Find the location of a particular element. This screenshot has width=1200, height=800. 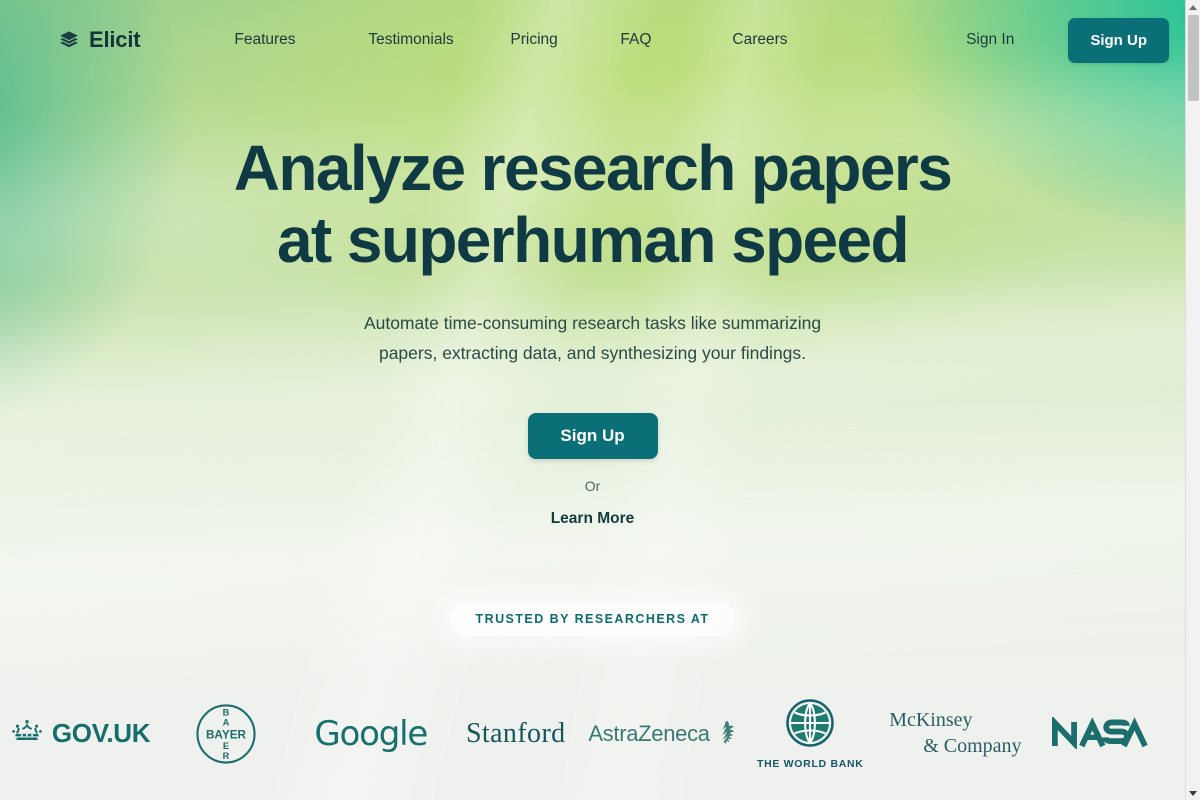

partner-logo-mckinsey-label-line-2: & Company is located at coordinates (972, 745).